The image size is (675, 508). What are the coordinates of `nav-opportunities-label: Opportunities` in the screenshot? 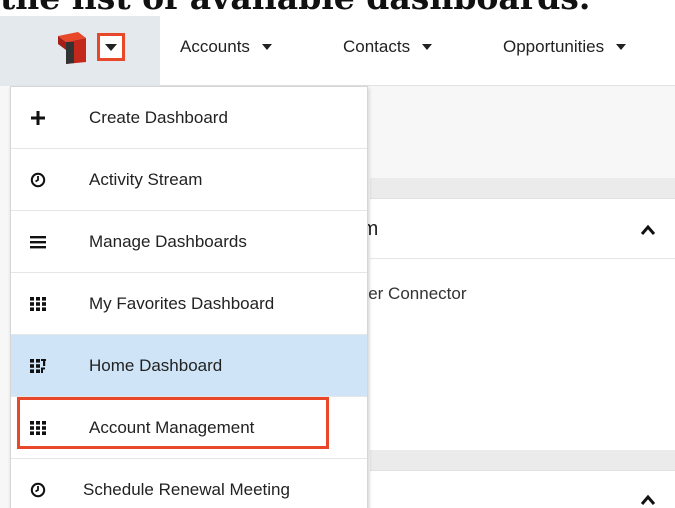 It's located at (554, 46).